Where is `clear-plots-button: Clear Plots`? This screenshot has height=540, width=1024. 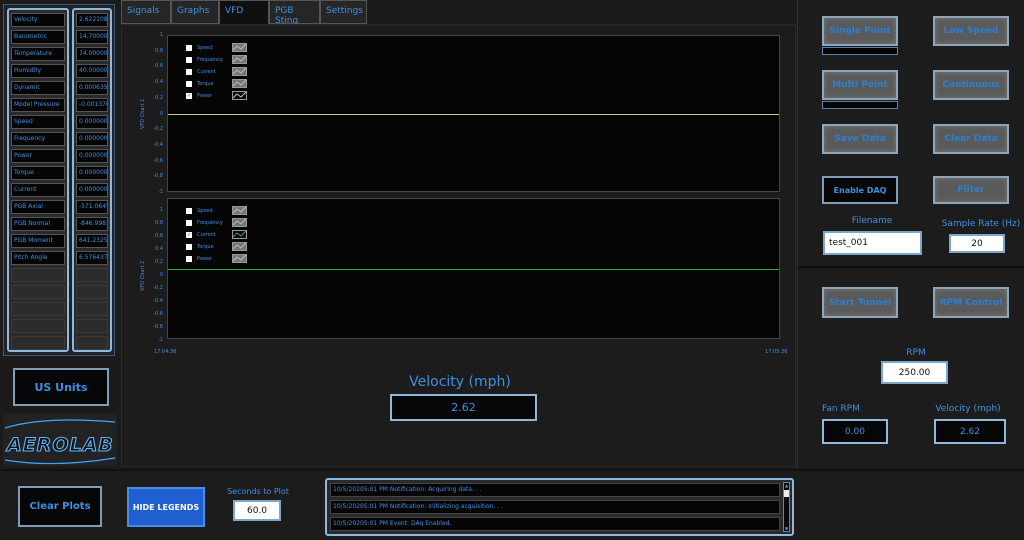
clear-plots-button: Clear Plots is located at coordinates (60, 506).